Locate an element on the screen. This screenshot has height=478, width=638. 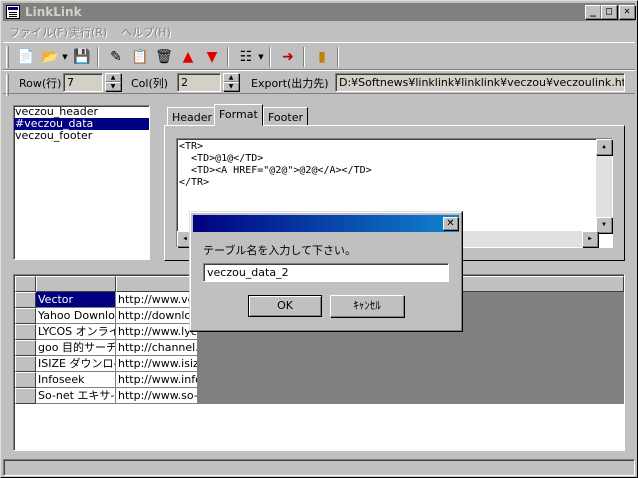
export-arrow-icon: ➜ is located at coordinates (288, 57).